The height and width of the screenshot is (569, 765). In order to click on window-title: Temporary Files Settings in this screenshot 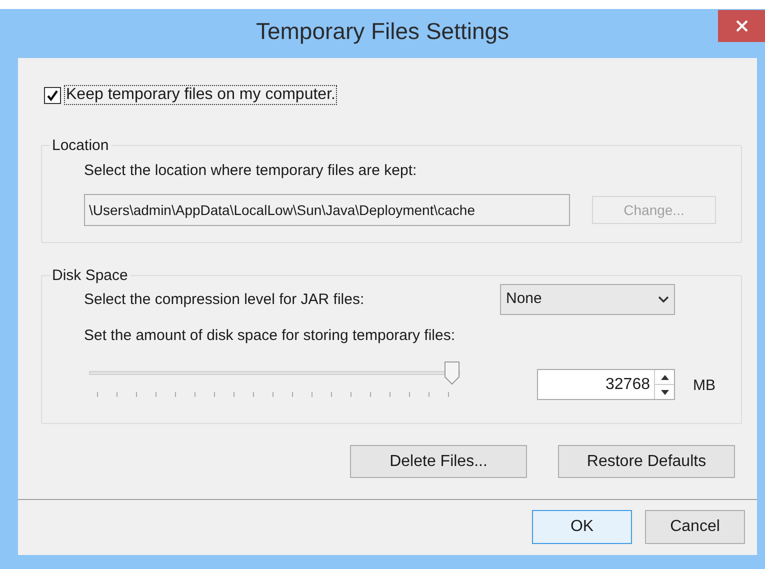, I will do `click(383, 31)`.